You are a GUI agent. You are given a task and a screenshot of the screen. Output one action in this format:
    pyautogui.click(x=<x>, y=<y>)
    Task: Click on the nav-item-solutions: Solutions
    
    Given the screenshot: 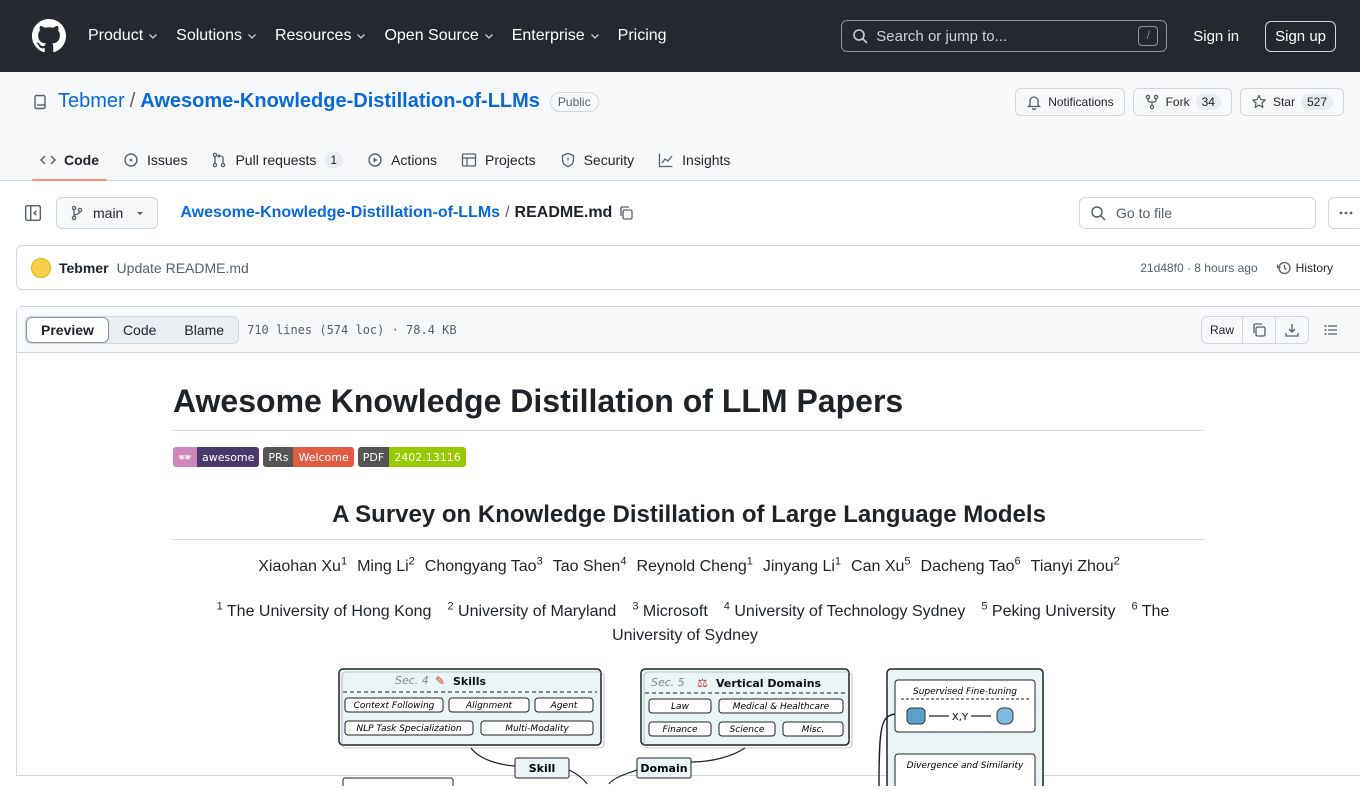 What is the action you would take?
    pyautogui.click(x=216, y=36)
    